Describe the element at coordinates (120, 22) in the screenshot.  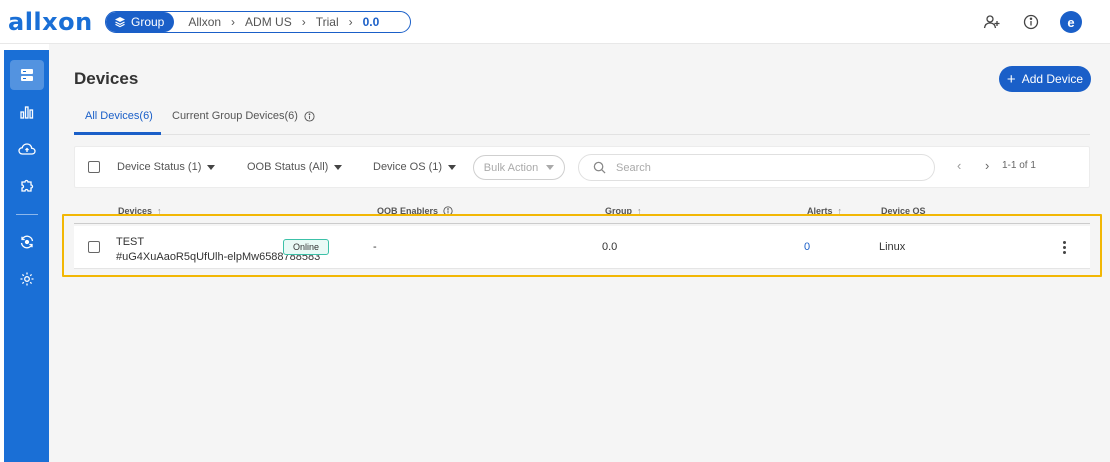
I see `layers-icon` at that location.